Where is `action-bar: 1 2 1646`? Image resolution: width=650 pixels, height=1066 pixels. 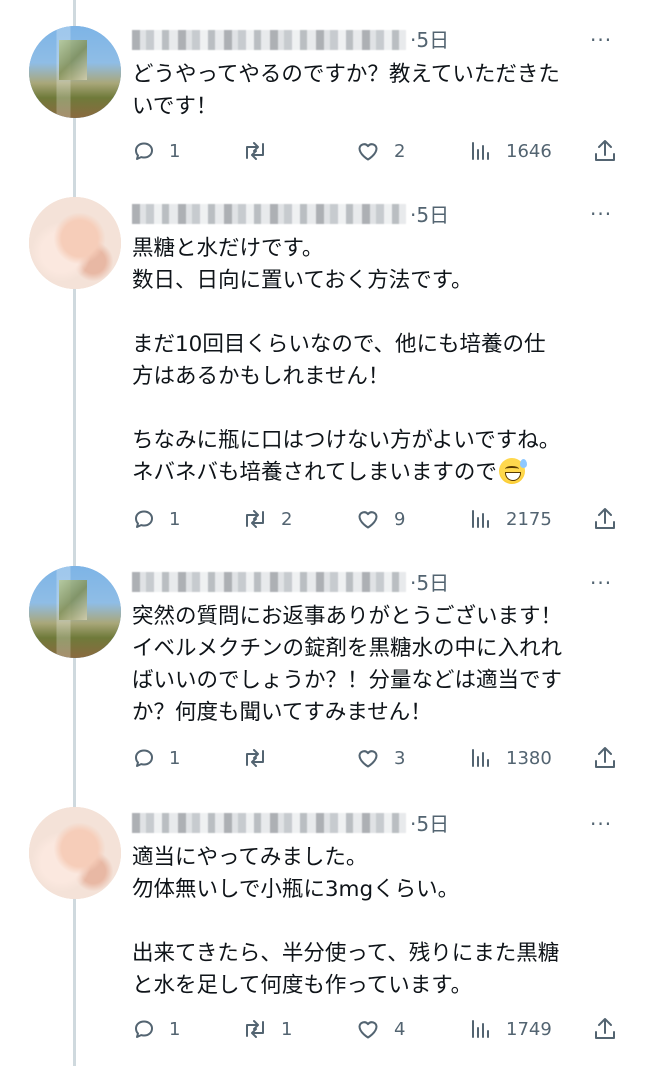 action-bar: 1 2 1646 is located at coordinates (377, 151).